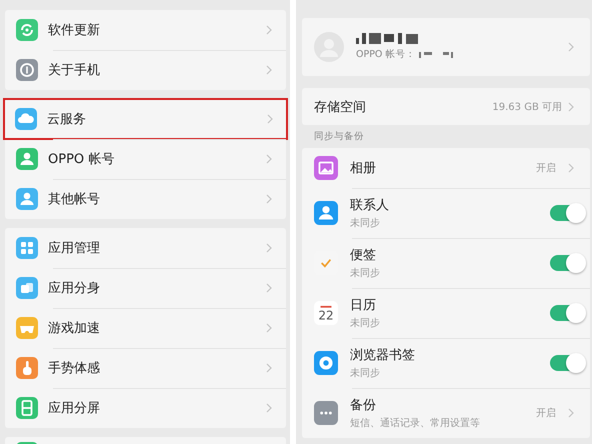 This screenshot has height=444, width=592. Describe the element at coordinates (527, 107) in the screenshot. I see `storage-value: 19.63 GB 可用` at that location.